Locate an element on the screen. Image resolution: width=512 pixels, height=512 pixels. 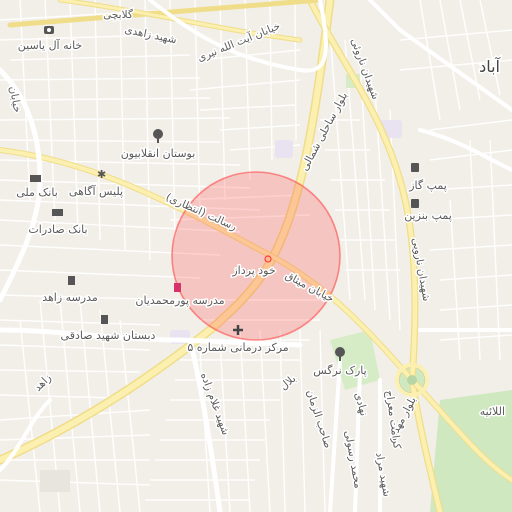
poi-label-school-poor: مدرسه پورمحمدیان is located at coordinates (179, 300).